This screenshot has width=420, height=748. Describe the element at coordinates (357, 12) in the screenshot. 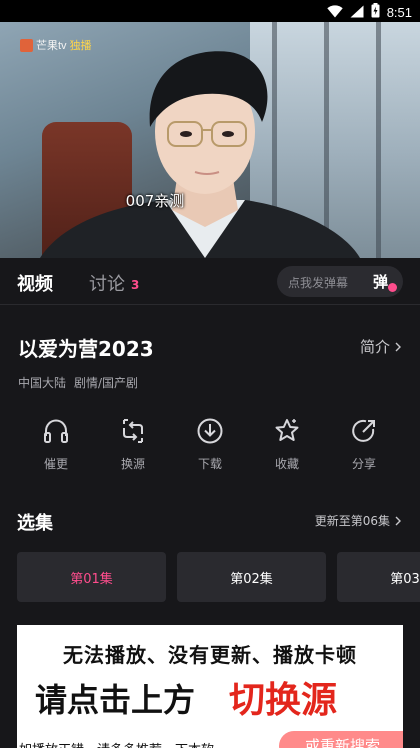

I see `signal-icon` at that location.